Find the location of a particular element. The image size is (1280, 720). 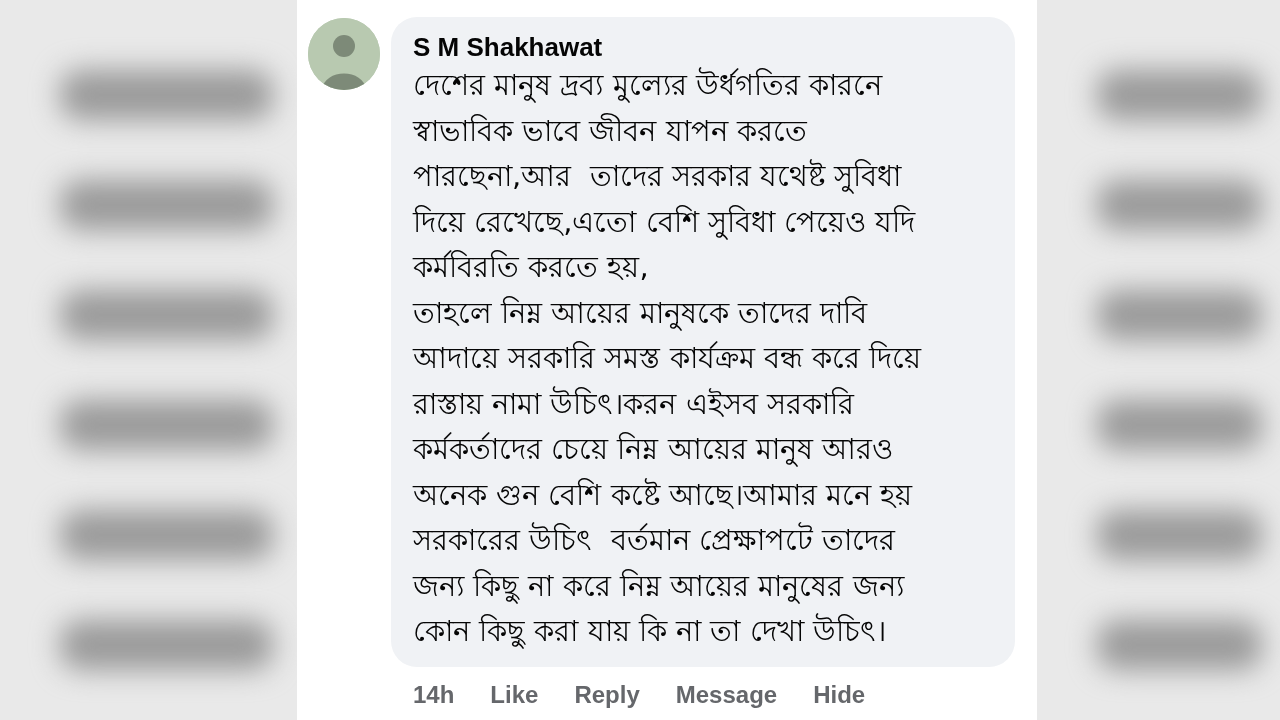

timestamp: 14h is located at coordinates (434, 694).